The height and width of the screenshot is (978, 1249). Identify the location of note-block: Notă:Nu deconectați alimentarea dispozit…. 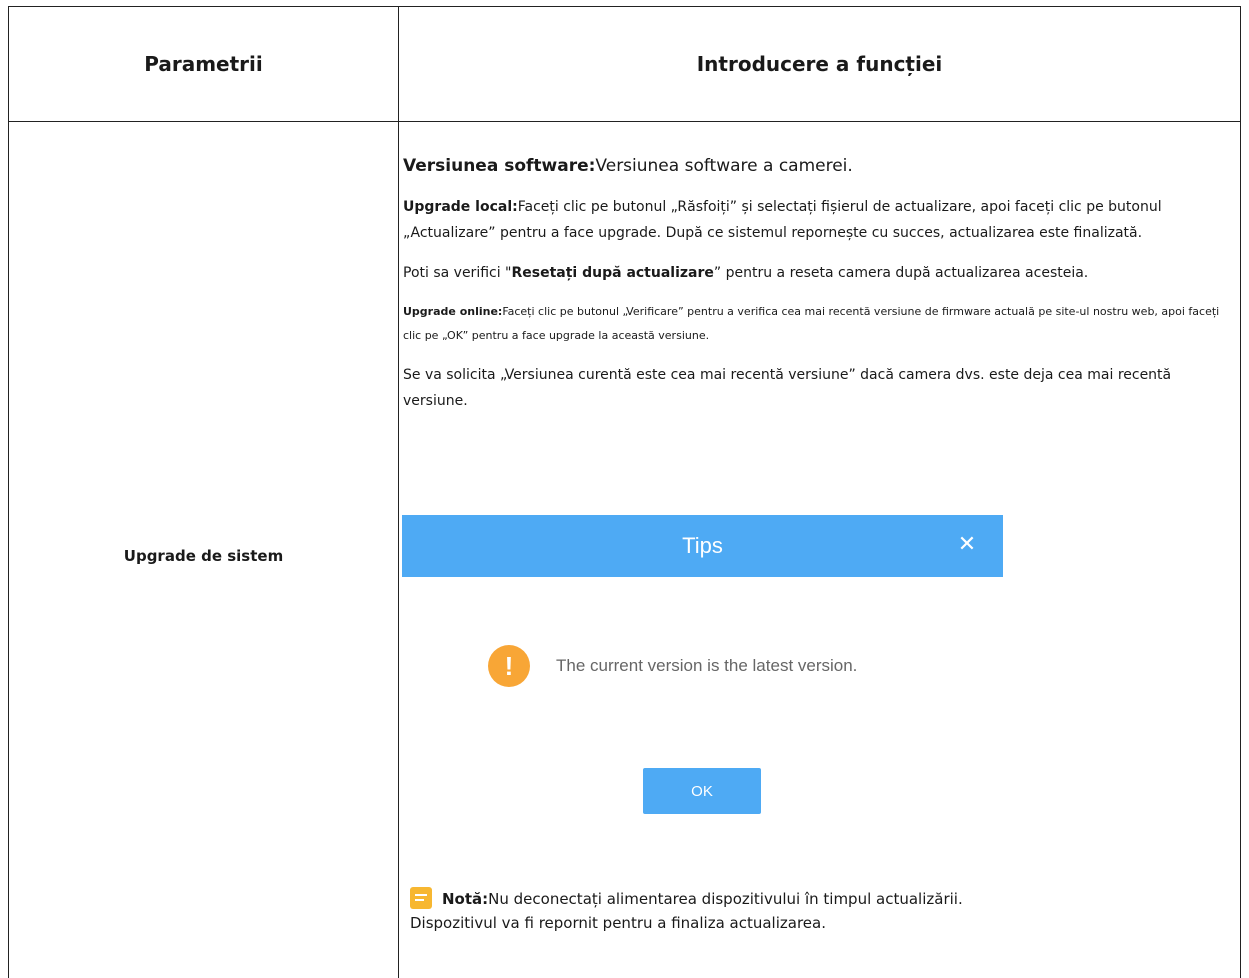
(820, 911).